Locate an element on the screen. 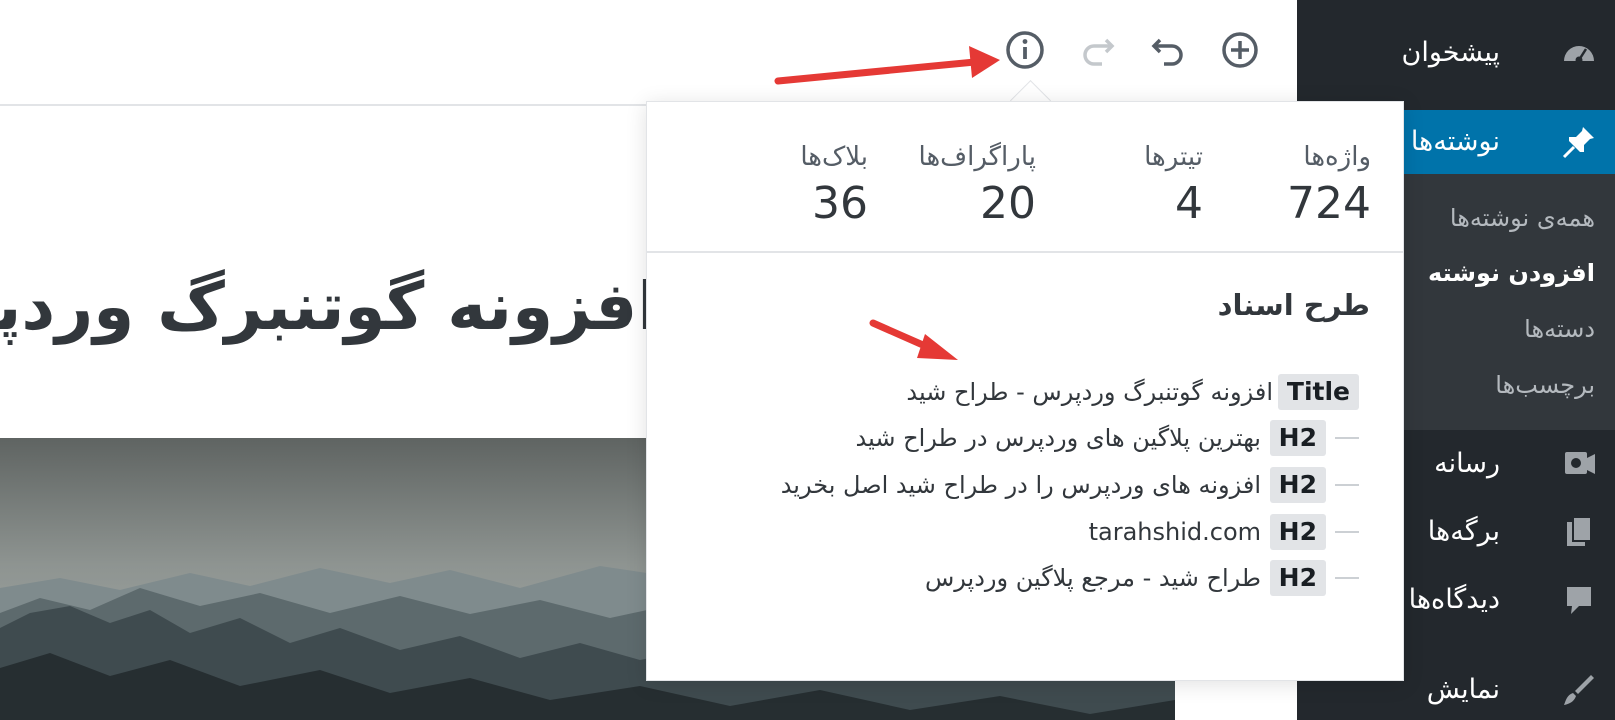 The image size is (1615, 720). annotation-overlay is located at coordinates (887, 203).